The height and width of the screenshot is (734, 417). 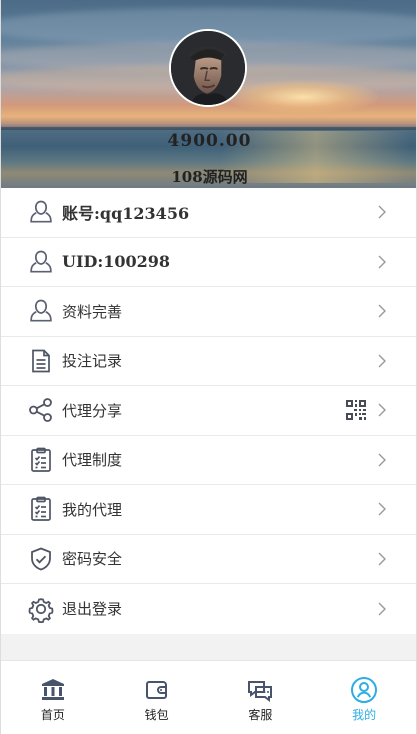 I want to click on menu-item-logout: 退出登录, so click(x=208, y=609).